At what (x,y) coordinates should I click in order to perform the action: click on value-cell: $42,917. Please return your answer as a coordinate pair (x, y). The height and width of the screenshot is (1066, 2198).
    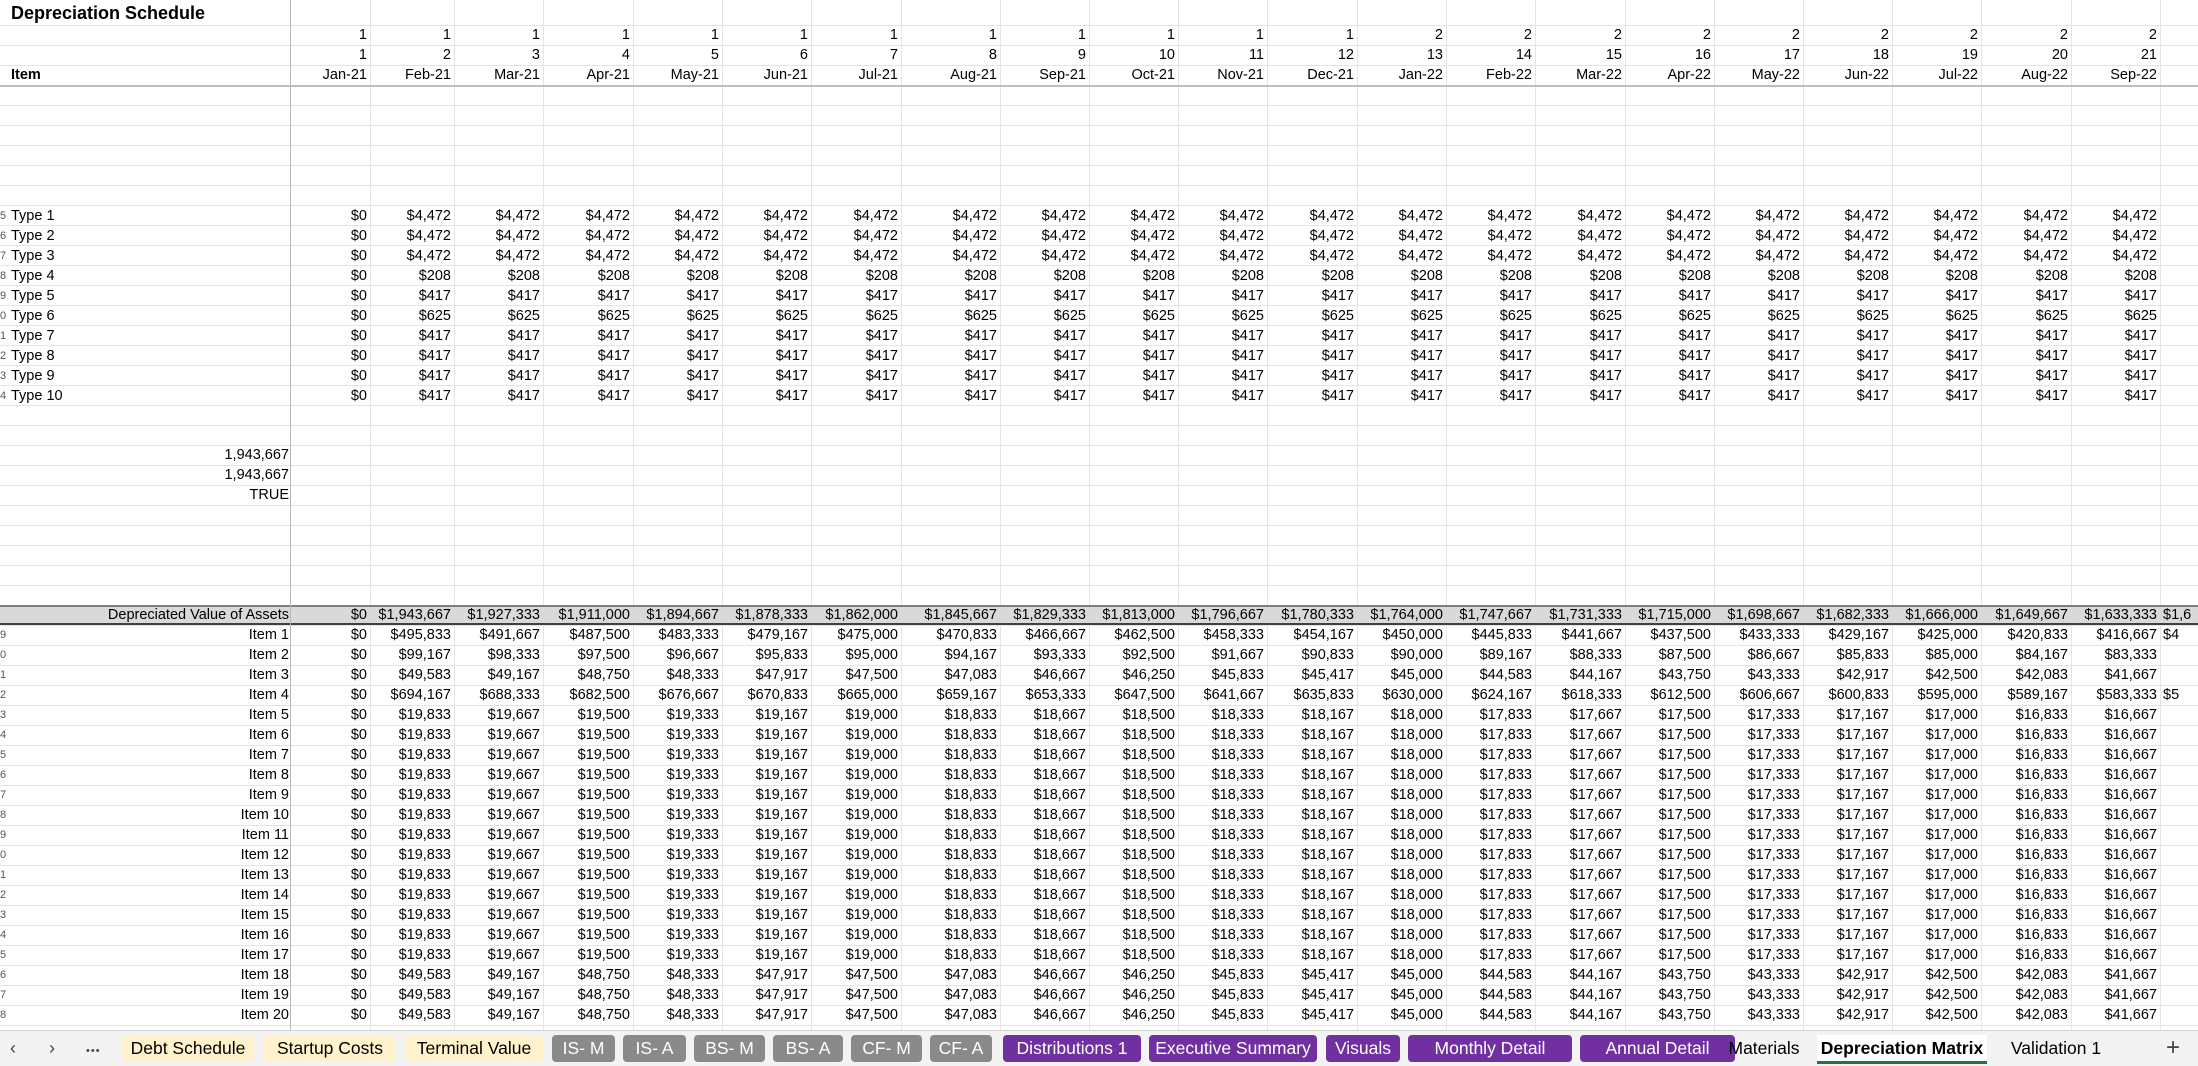
    Looking at the image, I should click on (1847, 995).